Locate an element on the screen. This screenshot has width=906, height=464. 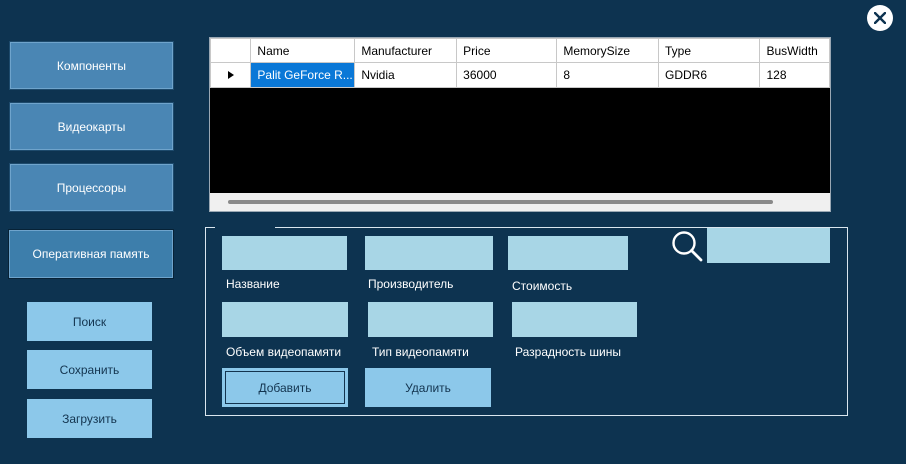
name-field is located at coordinates (284, 253).